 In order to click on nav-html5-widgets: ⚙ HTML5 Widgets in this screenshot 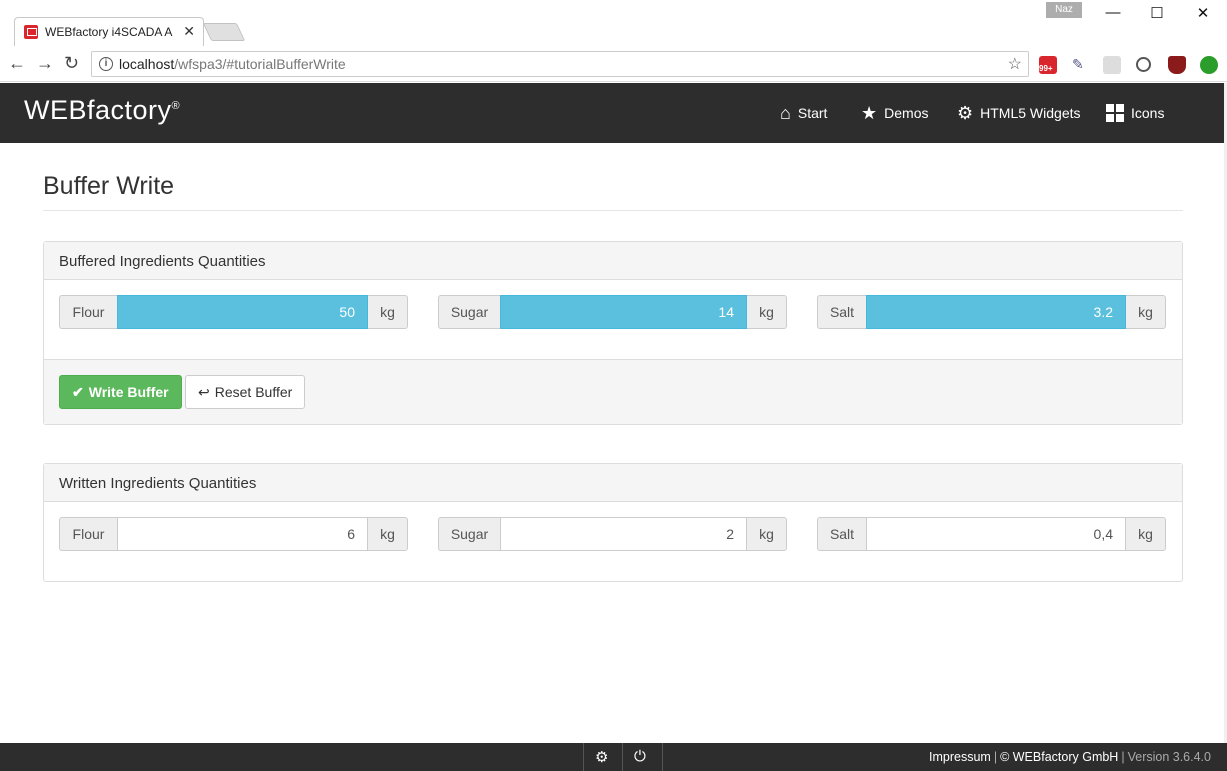, I will do `click(1019, 113)`.